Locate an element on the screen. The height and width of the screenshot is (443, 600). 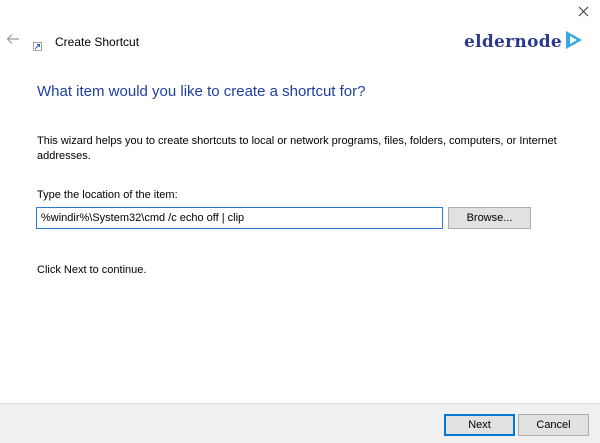
continue-instruction: Click Next to continue. is located at coordinates (92, 270).